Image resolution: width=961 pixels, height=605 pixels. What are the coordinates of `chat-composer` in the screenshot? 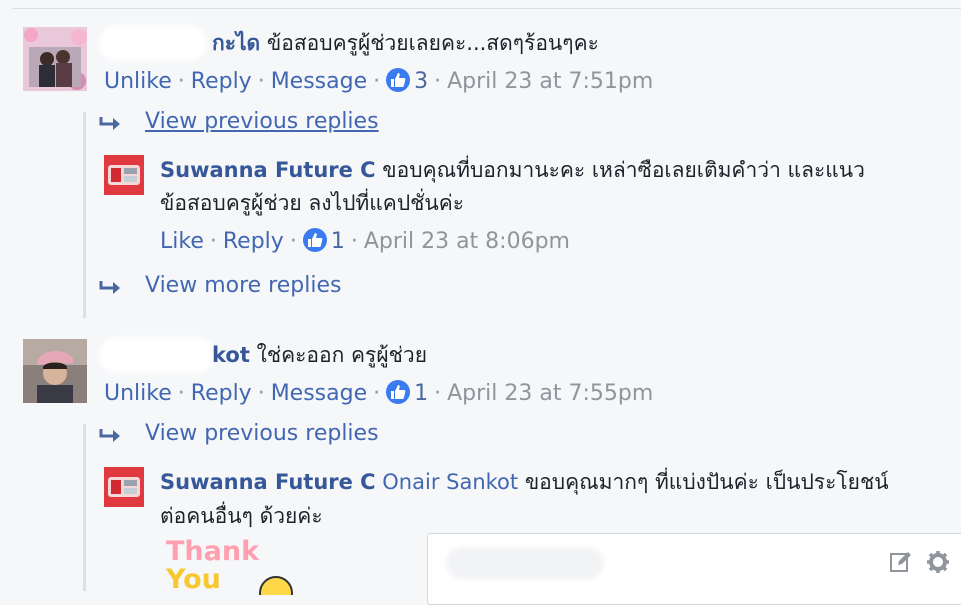 It's located at (694, 569).